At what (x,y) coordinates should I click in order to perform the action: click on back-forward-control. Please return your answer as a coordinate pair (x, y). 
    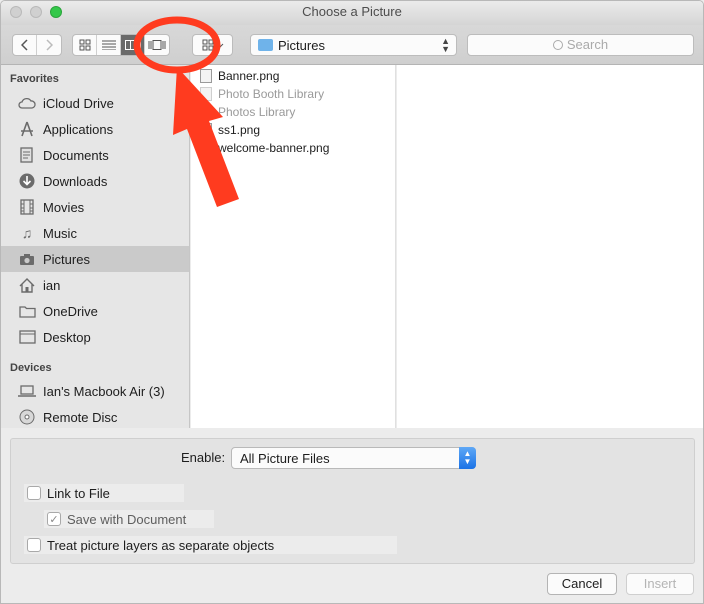
    Looking at the image, I should click on (37, 45).